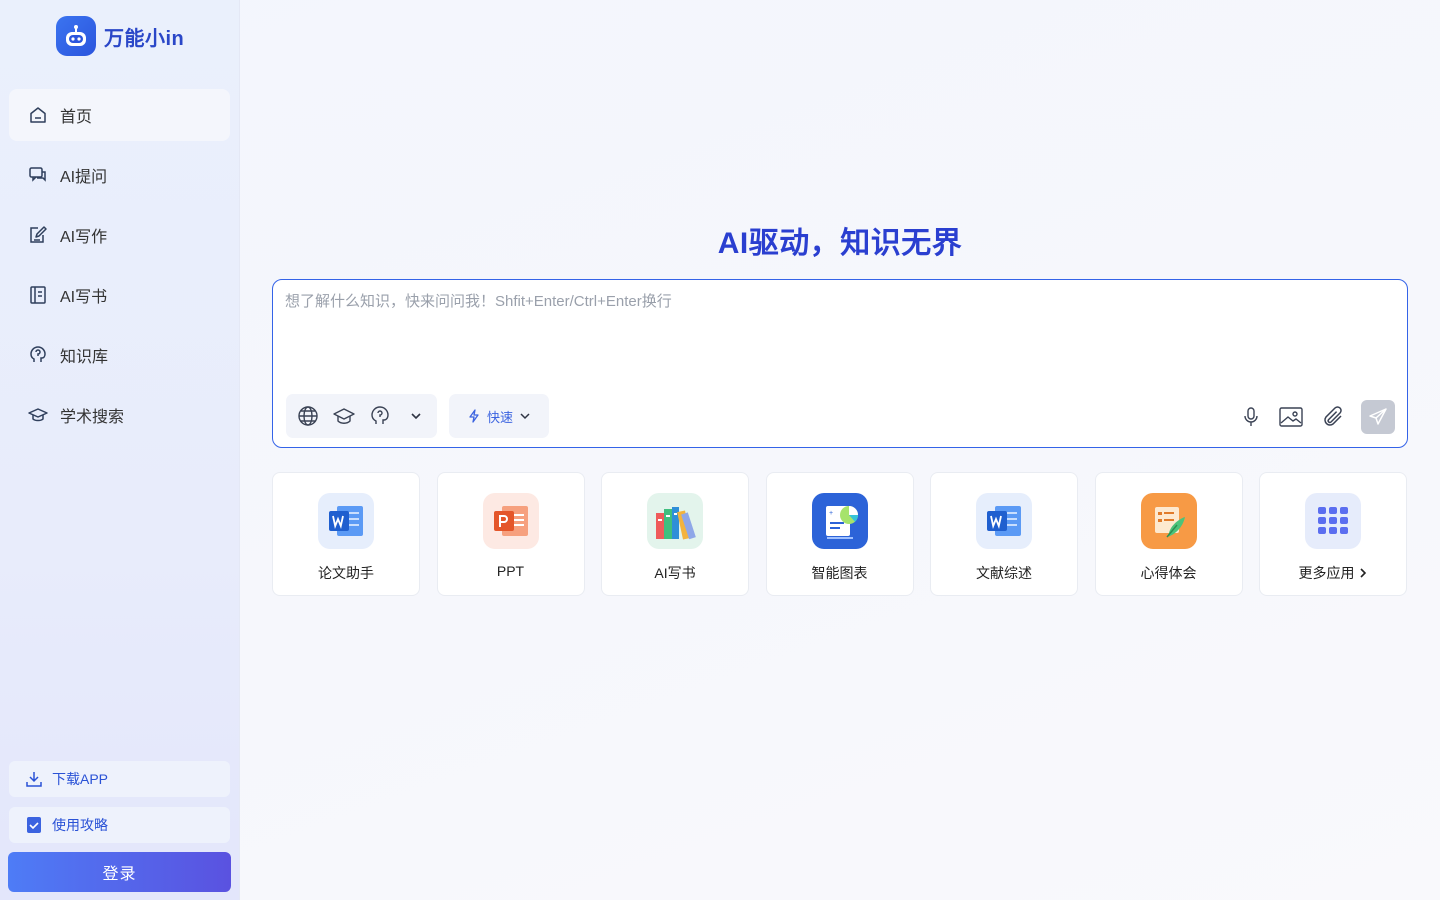  Describe the element at coordinates (76, 36) in the screenshot. I see `robot-logo-icon` at that location.